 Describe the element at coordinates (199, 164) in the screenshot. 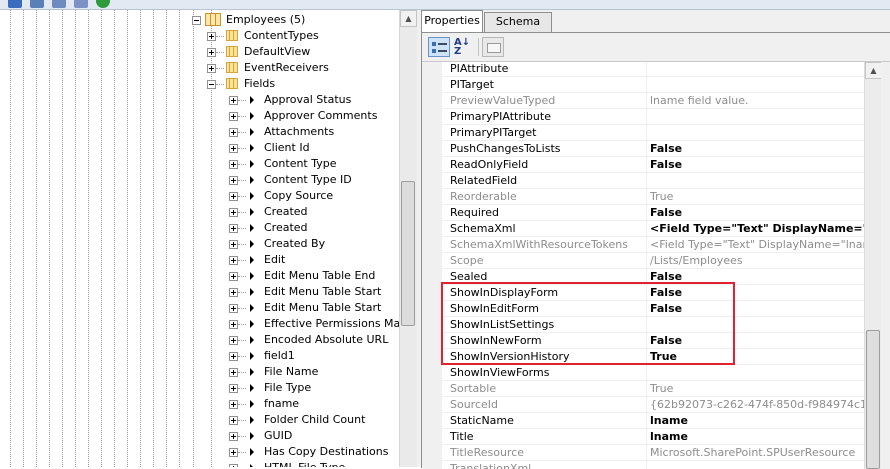

I see `tree-node-field: Content Type` at that location.